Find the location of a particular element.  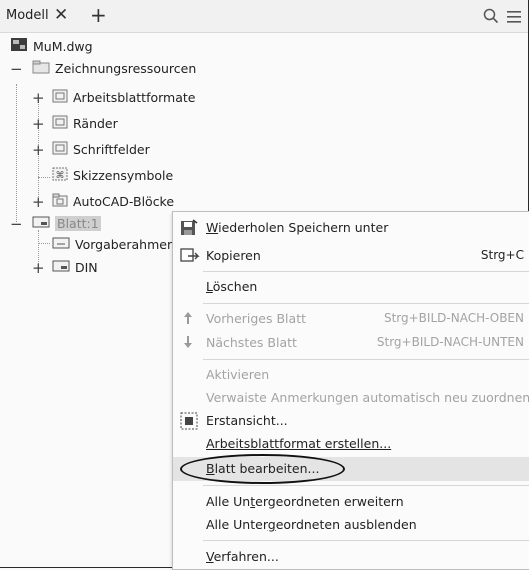

tree-item-din-titleblock: DIN is located at coordinates (75, 267).